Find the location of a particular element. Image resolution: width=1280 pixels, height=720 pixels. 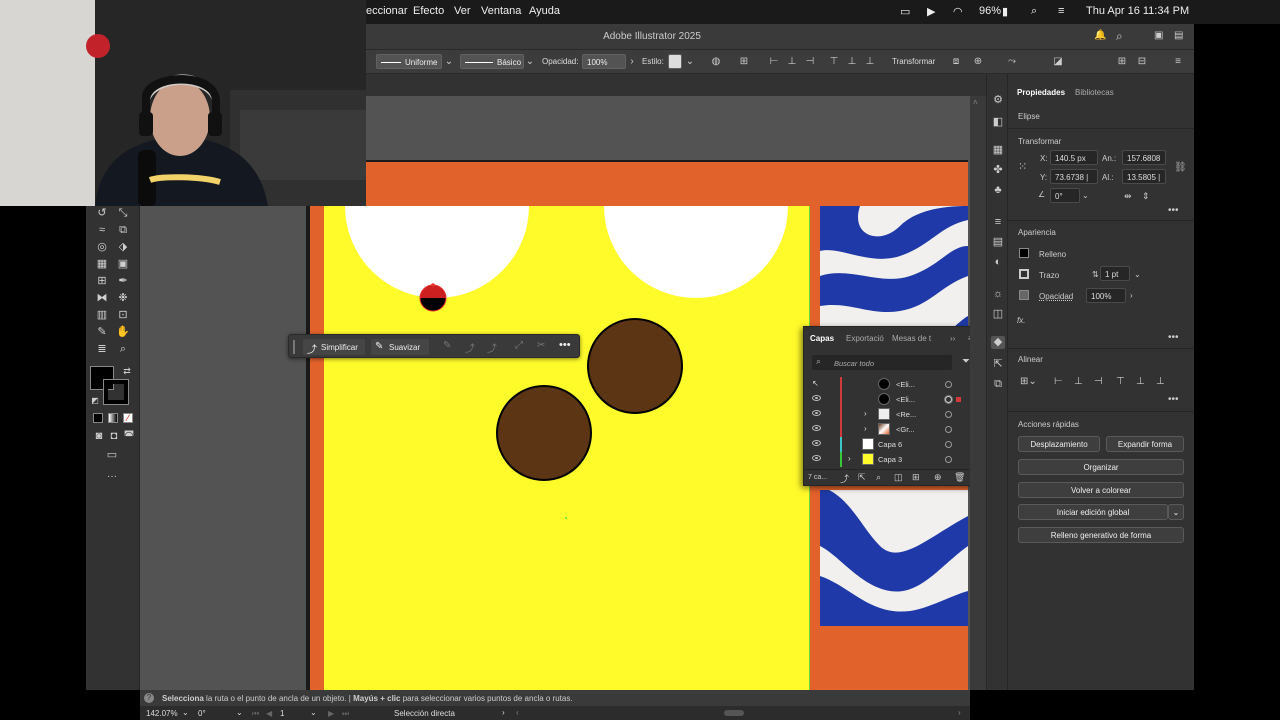

draw-behind-icon: ◘ is located at coordinates (114, 436).